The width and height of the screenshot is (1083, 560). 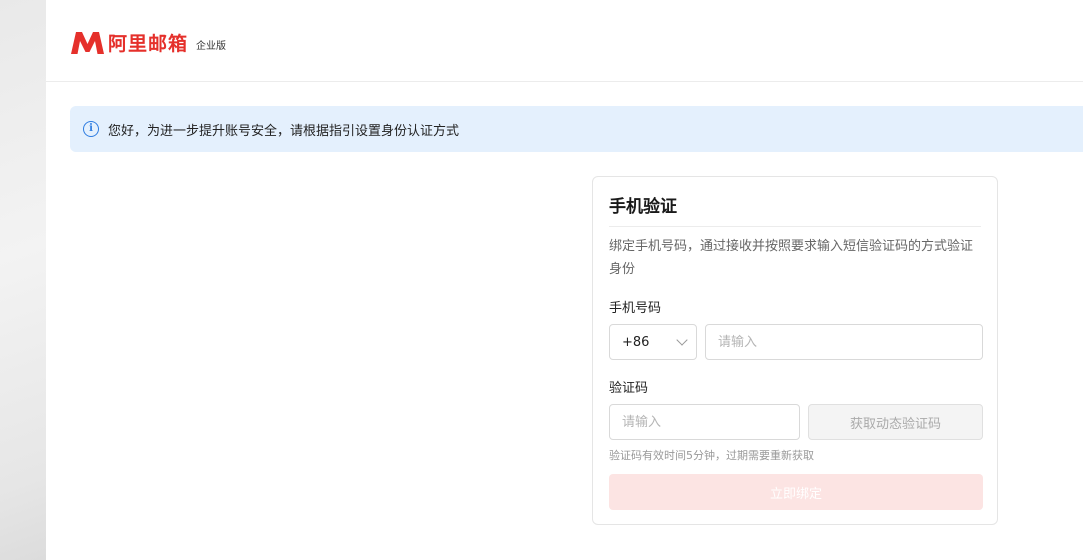 What do you see at coordinates (284, 131) in the screenshot?
I see `notice-text: 您好，为进一步提升账号安全，请根据指引设置身份认证方式` at bounding box center [284, 131].